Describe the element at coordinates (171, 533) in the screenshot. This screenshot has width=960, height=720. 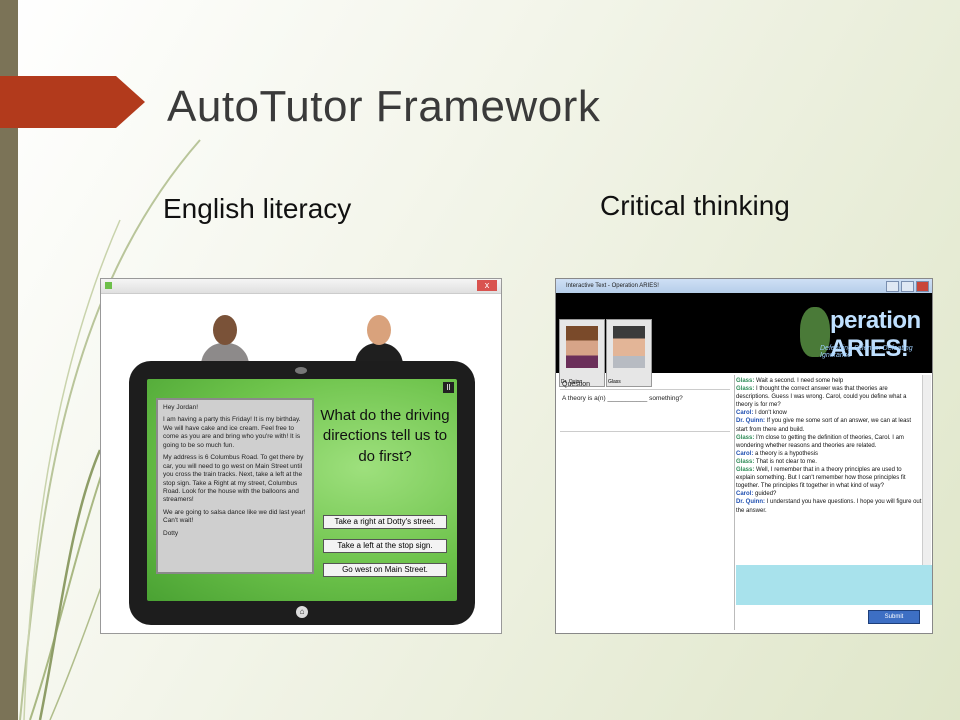
I see `letter-signature: Dotty` at that location.